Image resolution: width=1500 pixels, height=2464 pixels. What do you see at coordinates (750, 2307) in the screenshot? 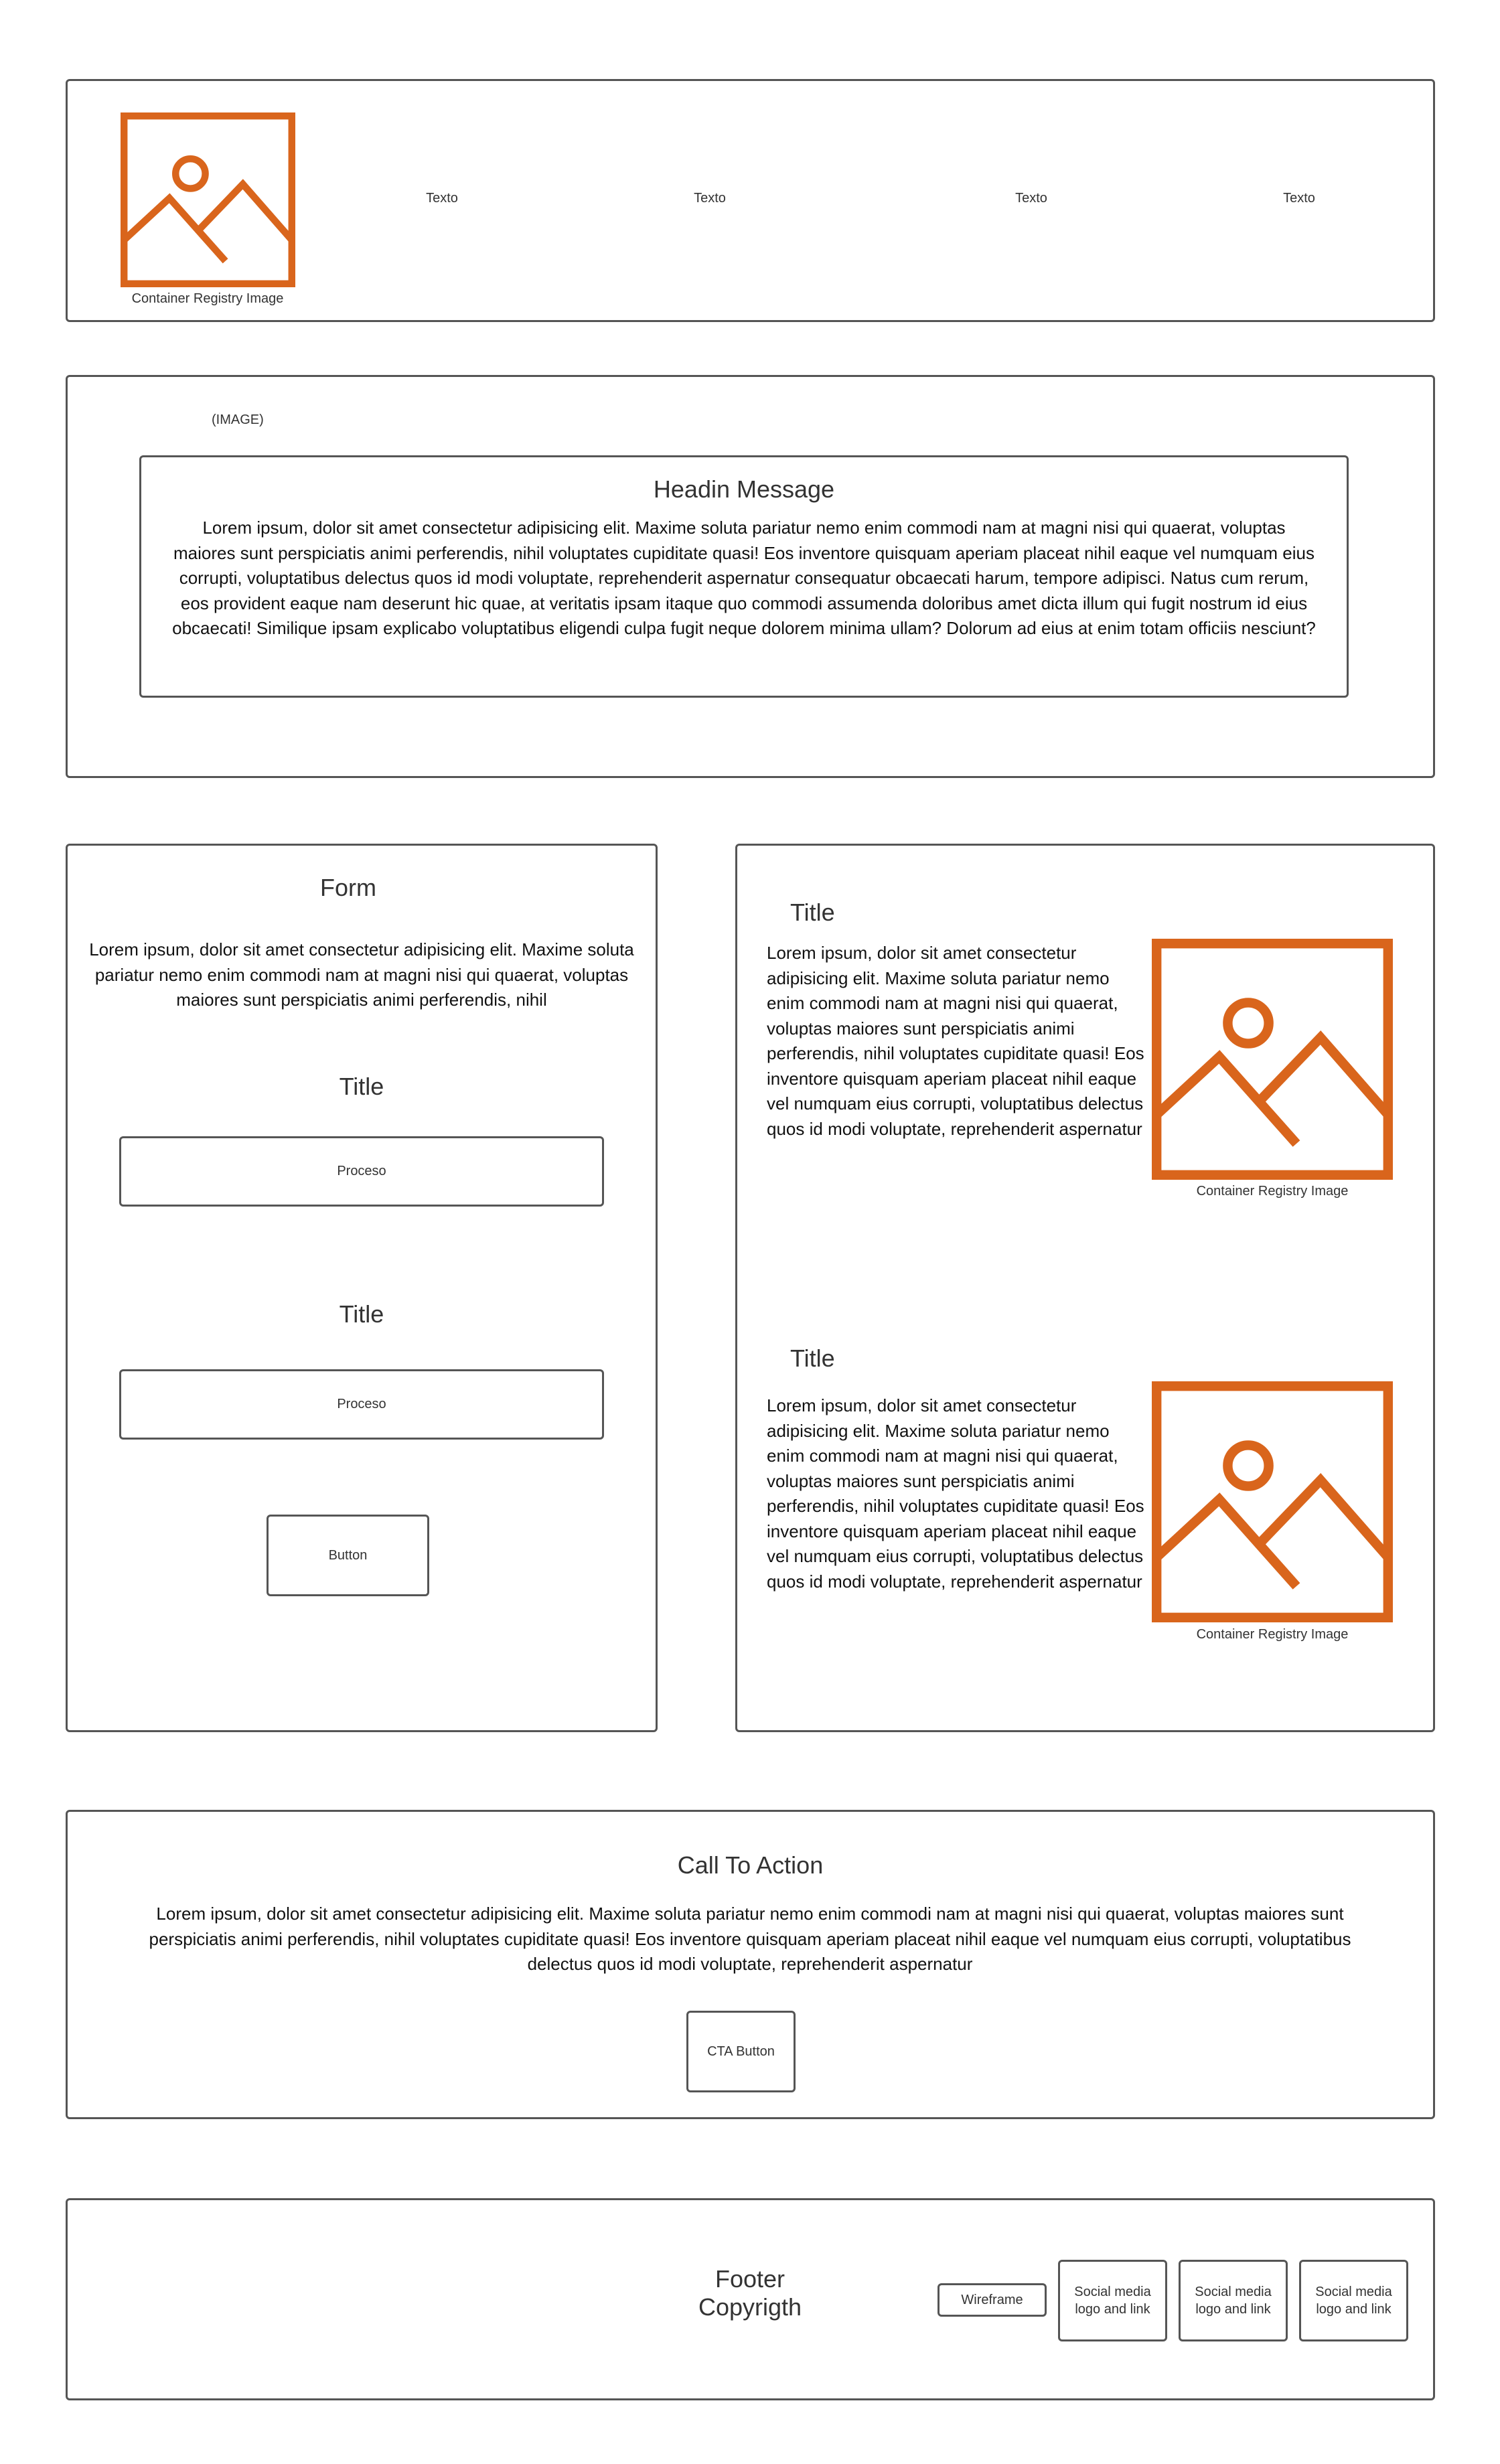
I see `footer-copyright: Copyrigth` at bounding box center [750, 2307].